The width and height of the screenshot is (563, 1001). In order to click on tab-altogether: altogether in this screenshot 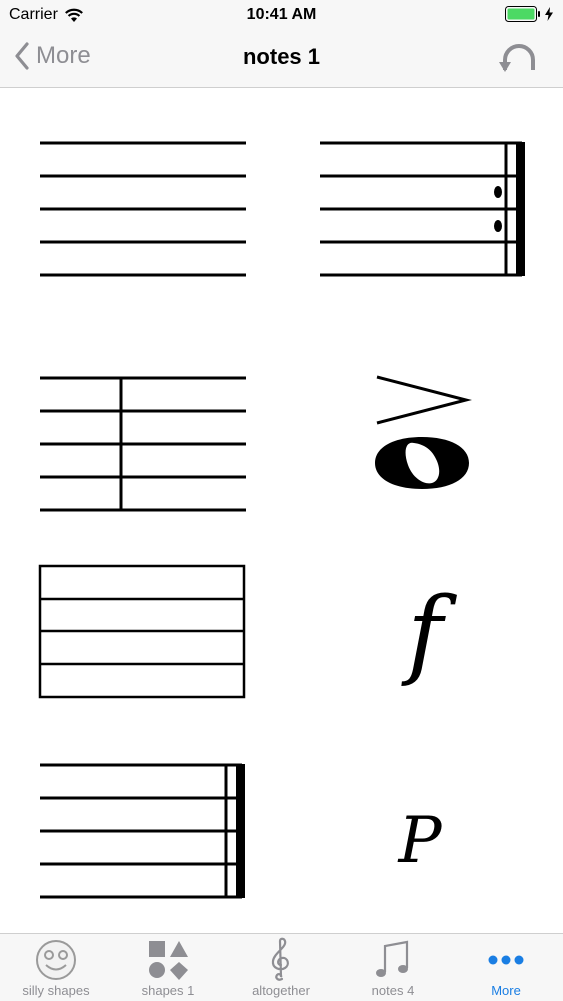, I will do `click(281, 967)`.